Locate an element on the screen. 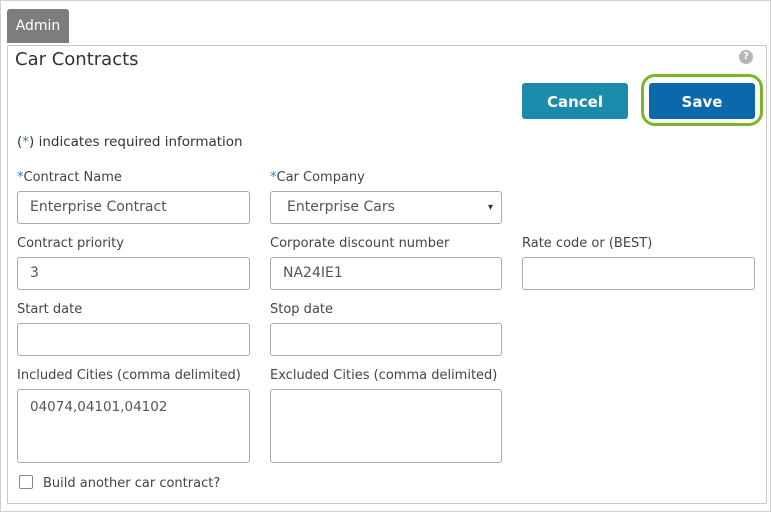 The width and height of the screenshot is (771, 512). car-company-select: Enterprise Cars ▾ is located at coordinates (386, 207).